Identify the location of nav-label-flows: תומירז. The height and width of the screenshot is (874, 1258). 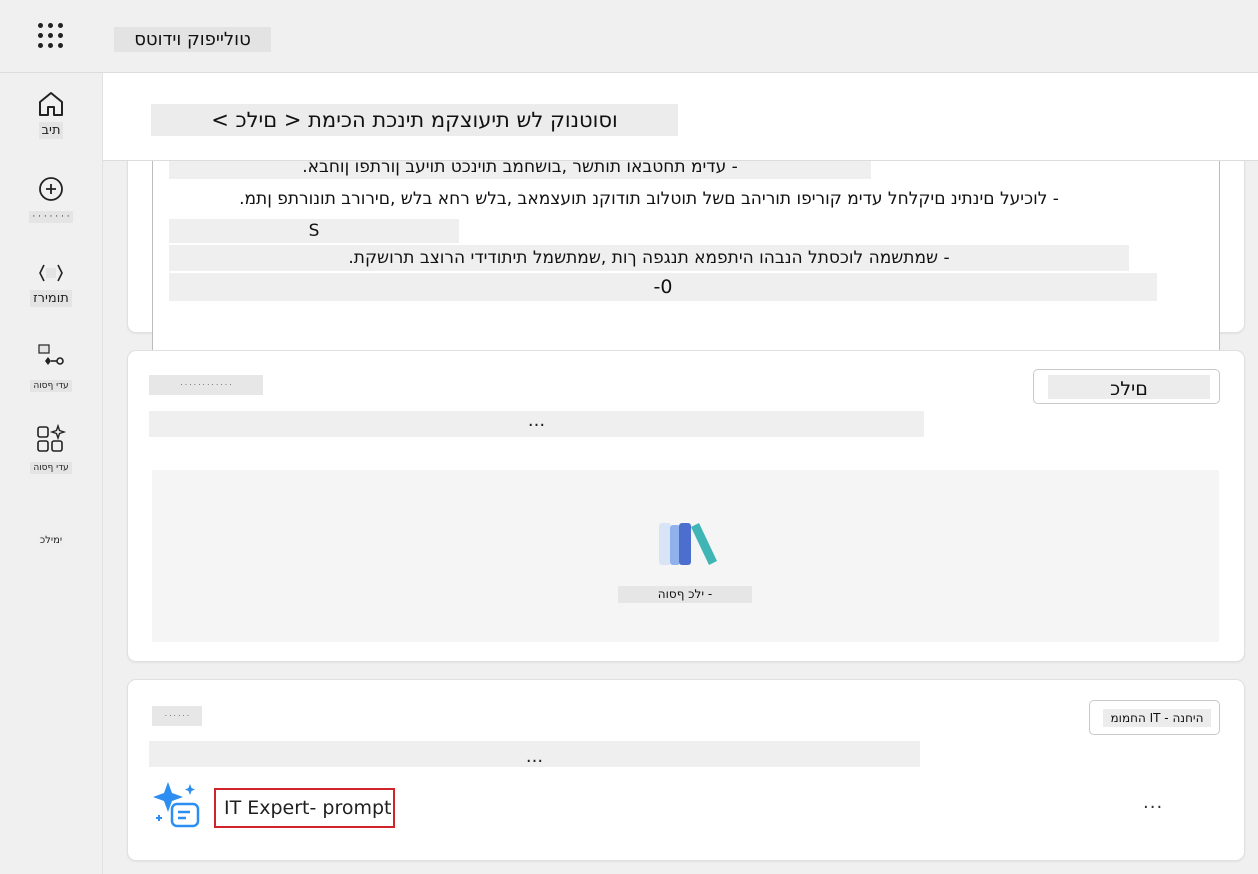
(51, 298).